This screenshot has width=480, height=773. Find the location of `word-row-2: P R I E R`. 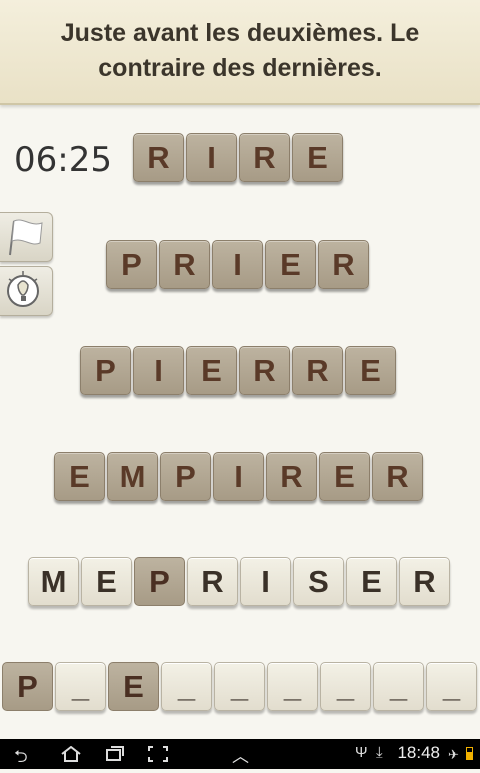

word-row-2: P R I E R is located at coordinates (237, 264).